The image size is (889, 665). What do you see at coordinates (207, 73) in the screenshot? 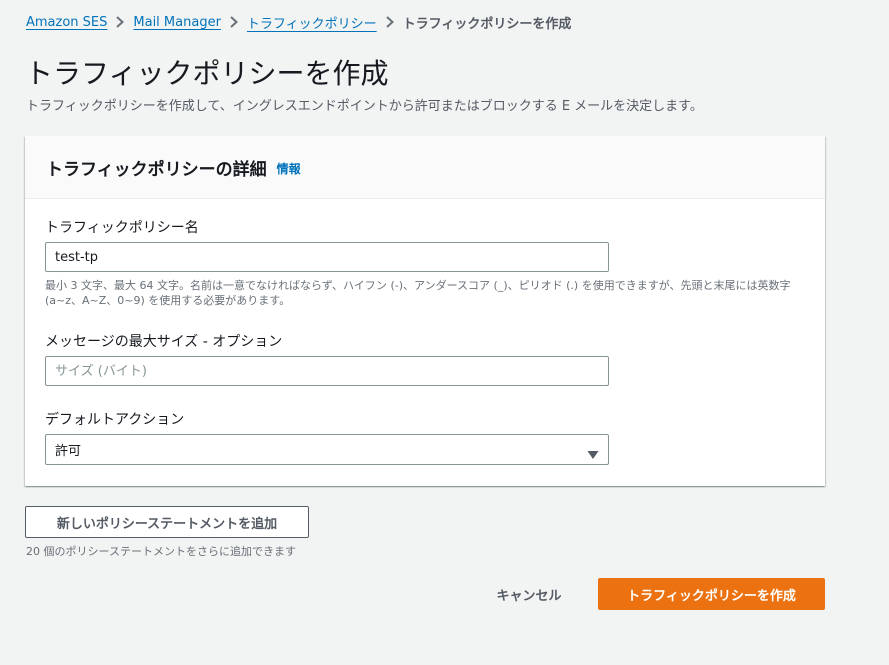
I see `page-title: トラフィックポリシーを作成` at bounding box center [207, 73].